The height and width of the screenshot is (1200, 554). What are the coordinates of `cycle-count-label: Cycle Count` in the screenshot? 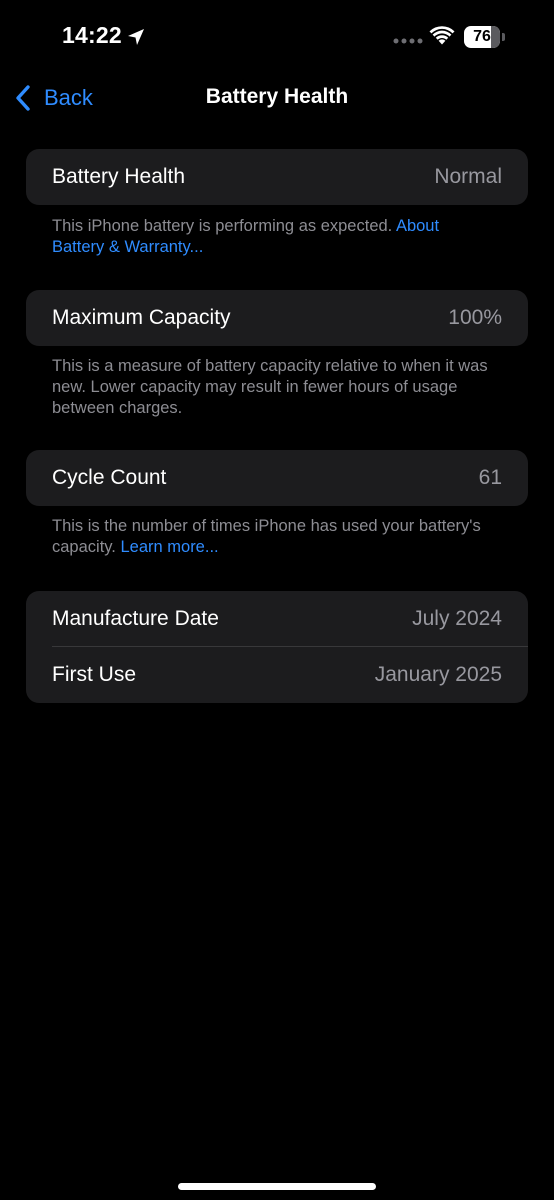 It's located at (109, 477).